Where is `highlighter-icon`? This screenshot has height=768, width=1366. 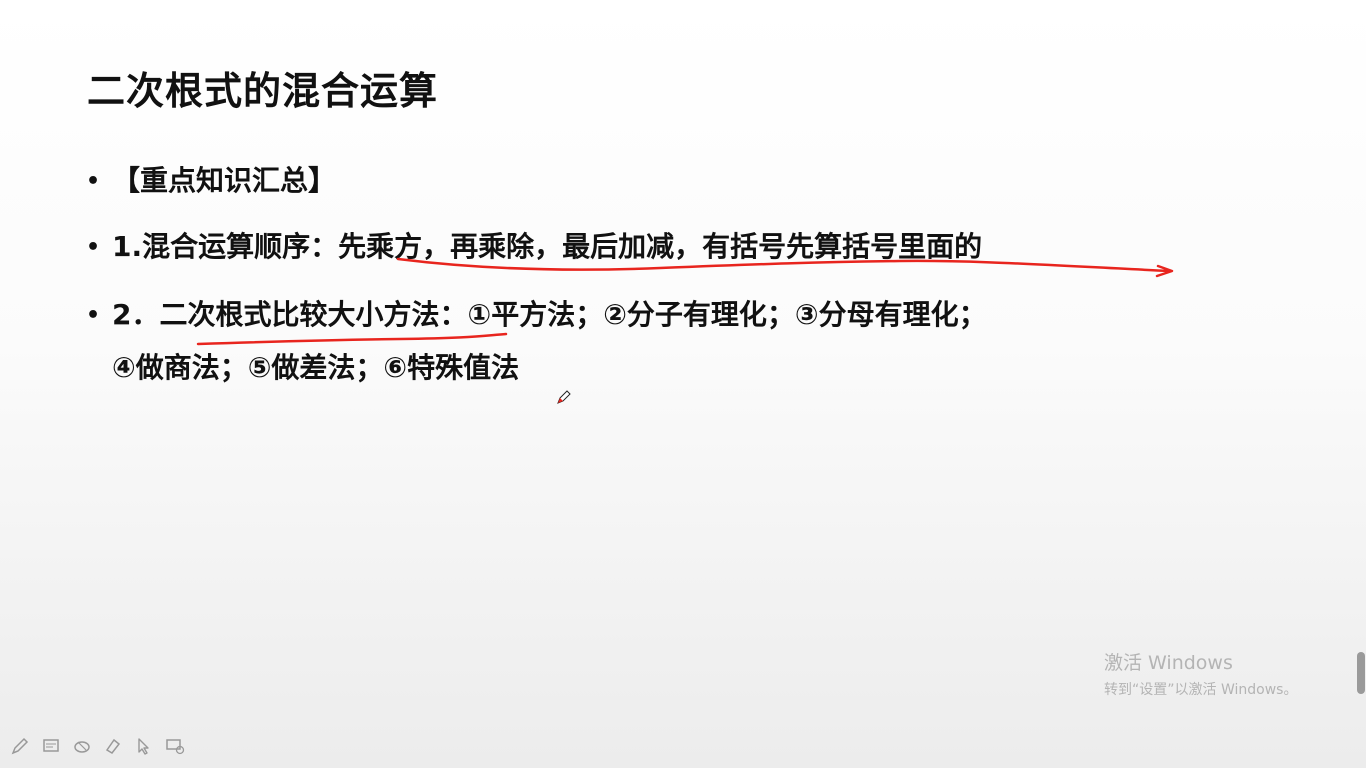
highlighter-icon is located at coordinates (112, 746).